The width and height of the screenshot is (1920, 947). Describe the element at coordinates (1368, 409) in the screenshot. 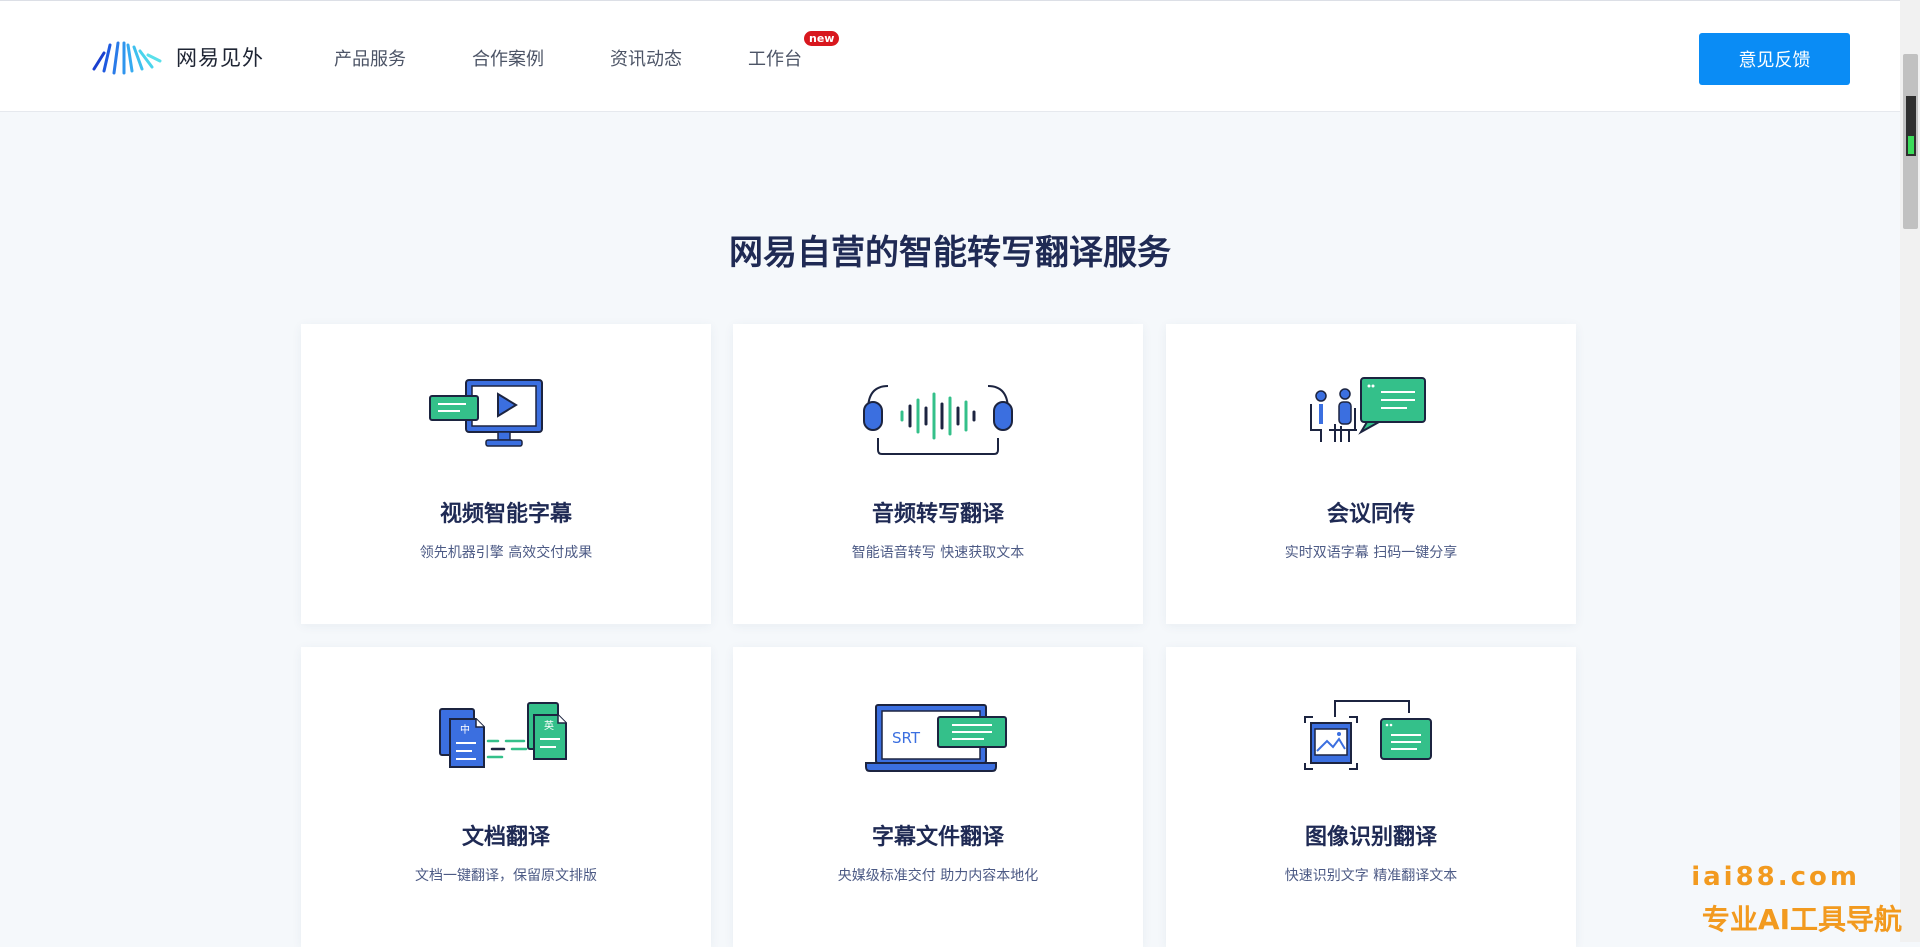

I see `meeting-interpretation-icon` at that location.